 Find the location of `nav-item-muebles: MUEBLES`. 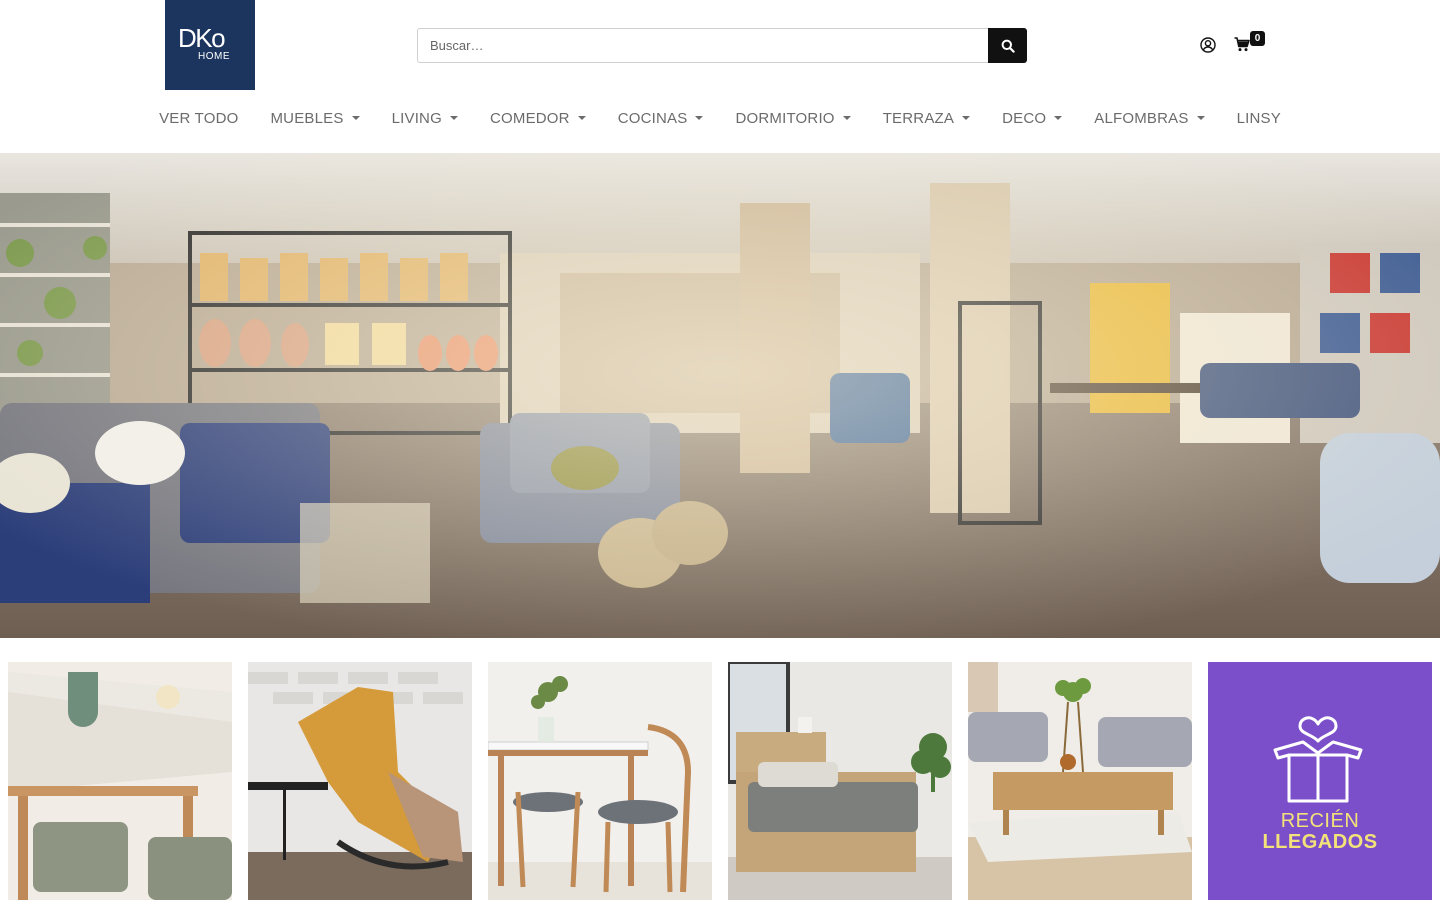

nav-item-muebles: MUEBLES is located at coordinates (314, 118).